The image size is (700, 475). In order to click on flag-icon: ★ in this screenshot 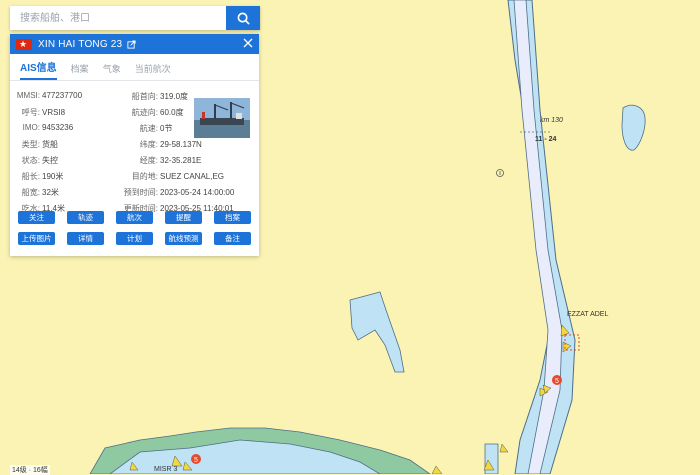, I will do `click(24, 44)`.